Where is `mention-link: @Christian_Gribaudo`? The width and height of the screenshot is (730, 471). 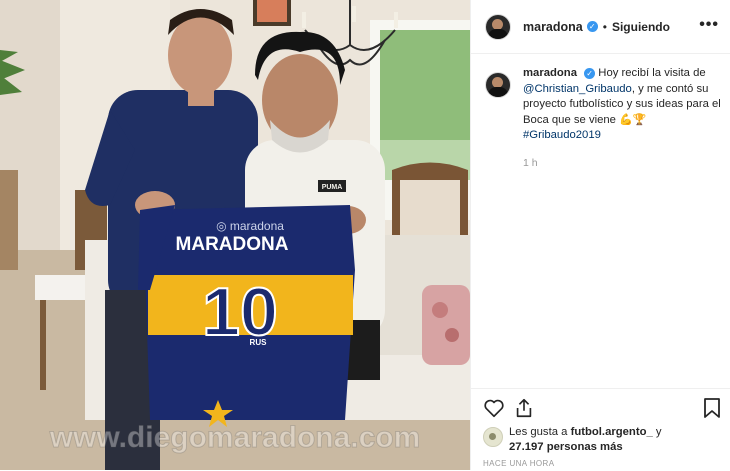 mention-link: @Christian_Gribaudo is located at coordinates (577, 89).